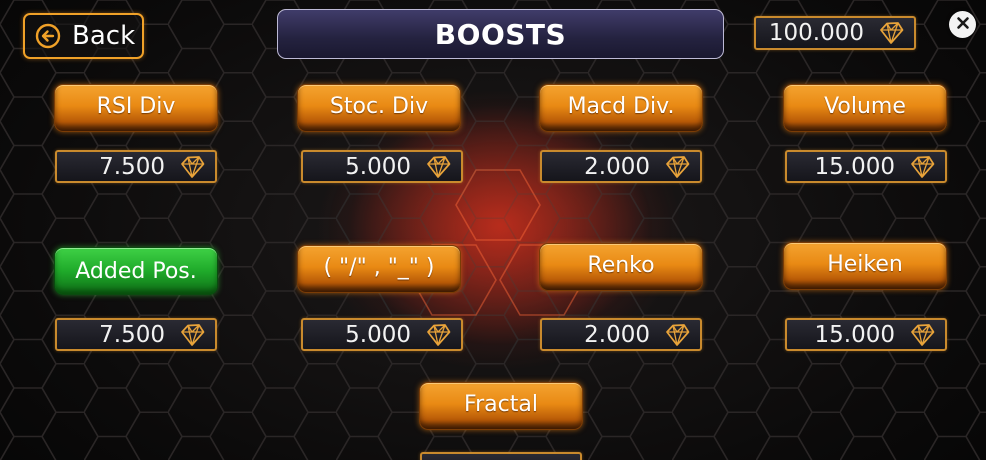 The image size is (986, 460). What do you see at coordinates (816, 33) in the screenshot?
I see `balance-value: 100.000` at bounding box center [816, 33].